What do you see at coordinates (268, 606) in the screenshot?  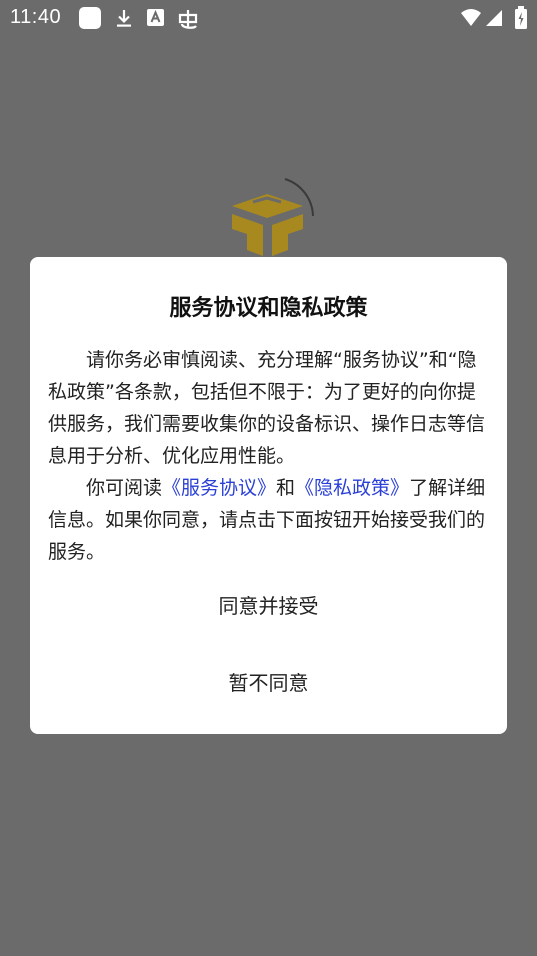 I see `agree-button: 同意并接受` at bounding box center [268, 606].